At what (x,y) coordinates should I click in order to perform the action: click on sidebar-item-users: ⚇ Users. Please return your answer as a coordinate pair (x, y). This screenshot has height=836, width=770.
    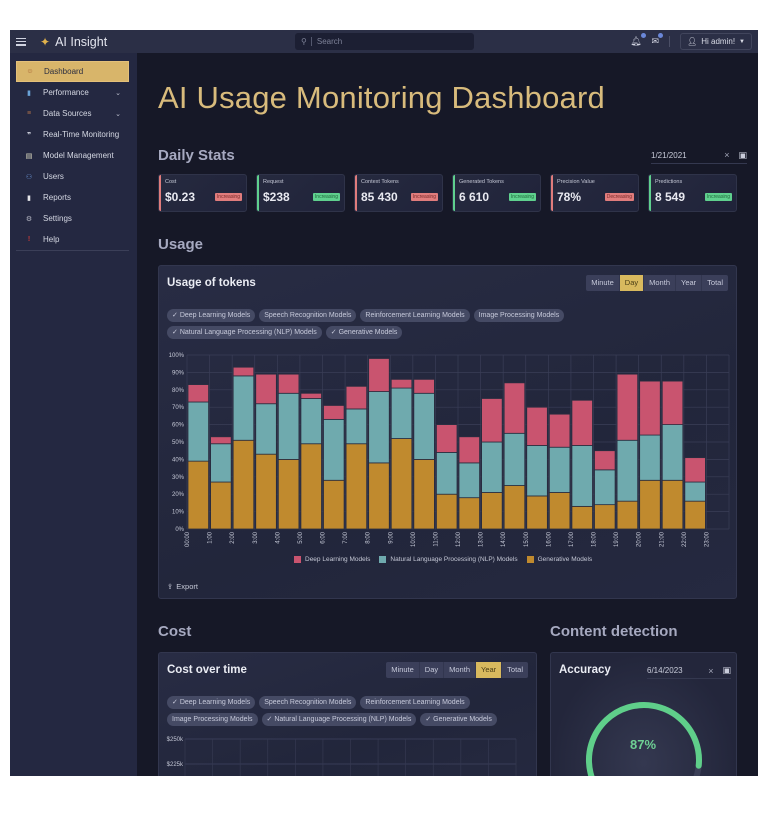
    Looking at the image, I should click on (72, 176).